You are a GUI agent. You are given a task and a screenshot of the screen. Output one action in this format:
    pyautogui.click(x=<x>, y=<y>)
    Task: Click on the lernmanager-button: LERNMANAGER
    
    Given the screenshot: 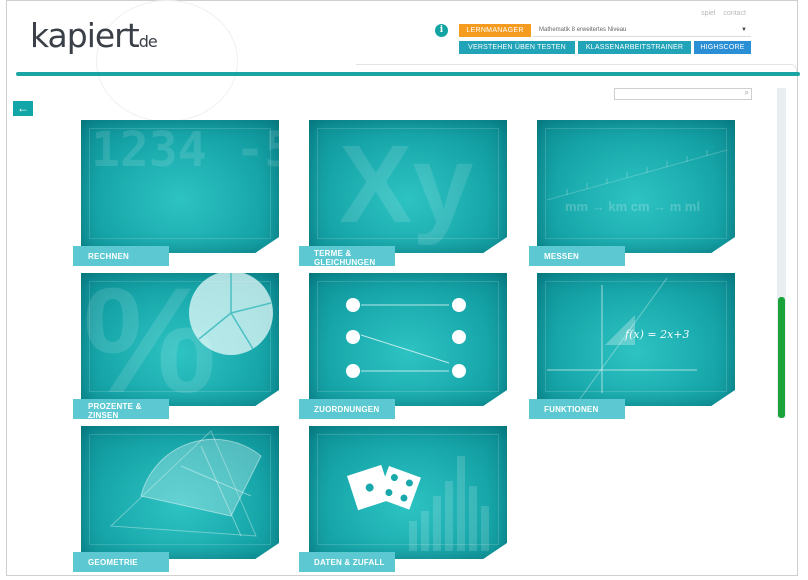 What is the action you would take?
    pyautogui.click(x=495, y=30)
    